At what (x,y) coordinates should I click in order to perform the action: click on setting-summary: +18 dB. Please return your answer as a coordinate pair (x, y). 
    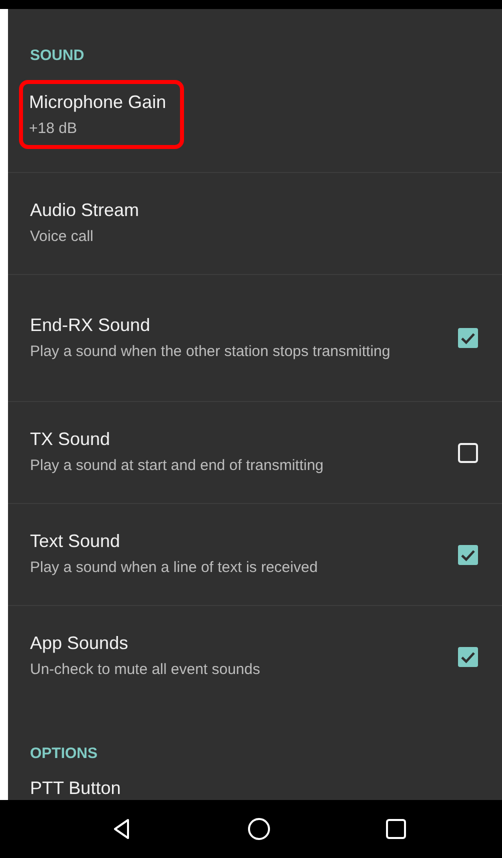
    Looking at the image, I should click on (53, 129).